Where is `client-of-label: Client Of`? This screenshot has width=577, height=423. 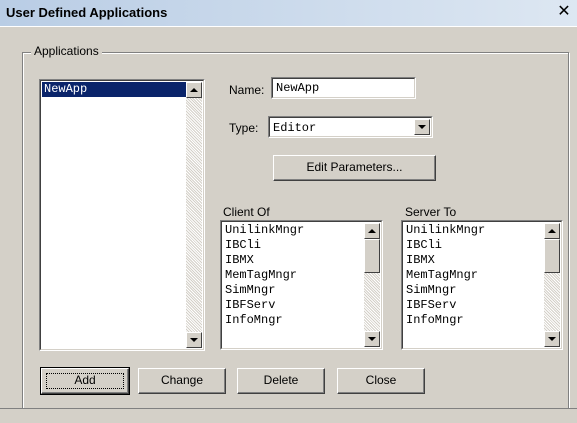 client-of-label: Client Of is located at coordinates (246, 212).